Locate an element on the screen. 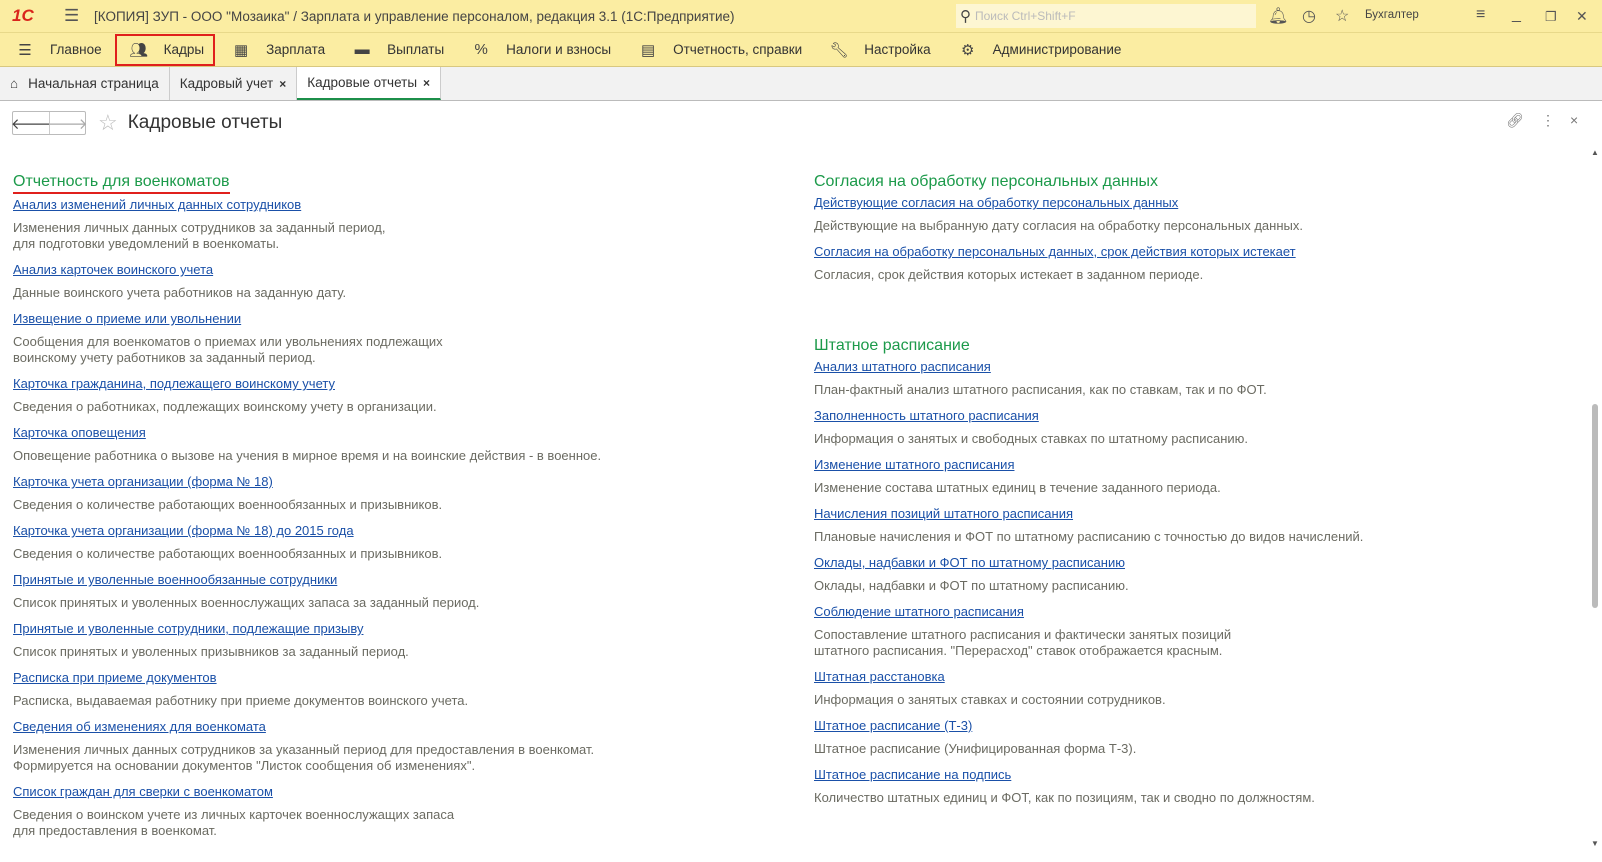  tab-home: ⌂ Начальная страница is located at coordinates (85, 83).